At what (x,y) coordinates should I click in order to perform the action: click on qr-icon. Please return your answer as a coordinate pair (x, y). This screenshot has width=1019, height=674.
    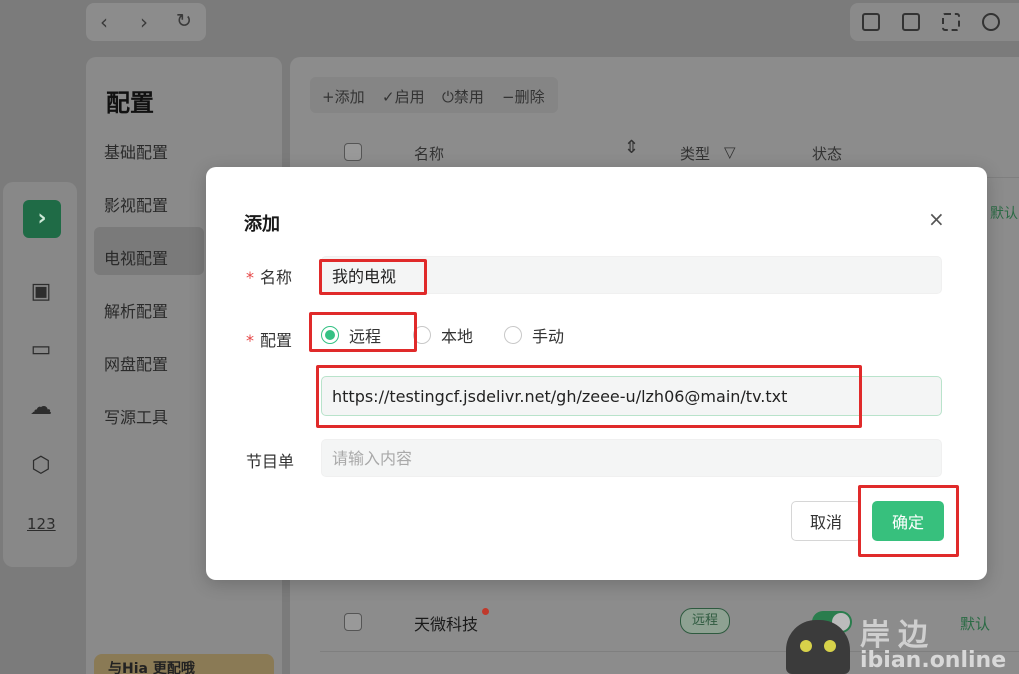
    Looking at the image, I should click on (951, 22).